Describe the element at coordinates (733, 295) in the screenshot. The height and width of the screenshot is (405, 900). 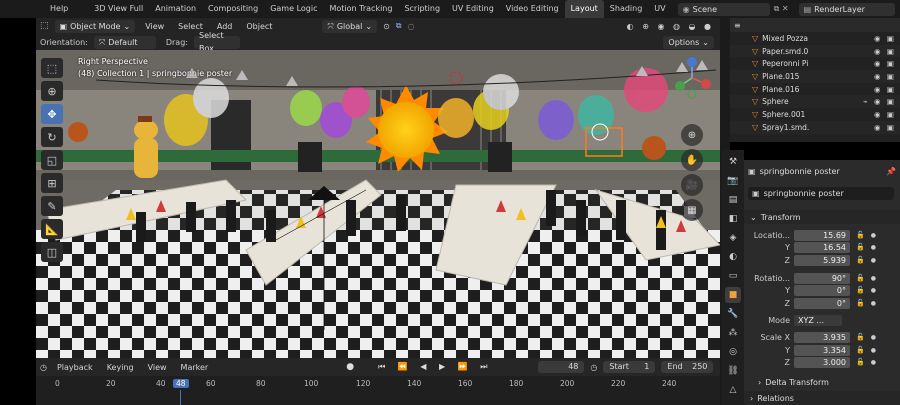
I see `tab-object: ■` at that location.